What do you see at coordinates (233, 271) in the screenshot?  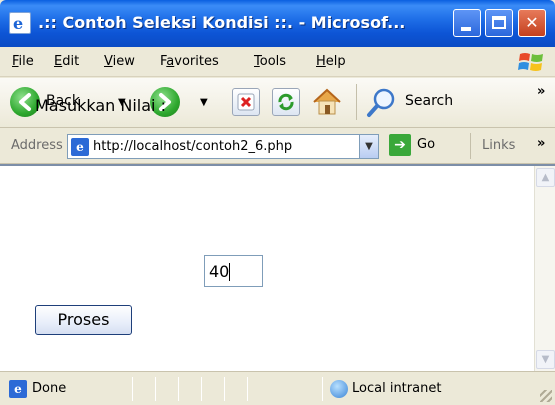 I see `nilai-input: 40` at bounding box center [233, 271].